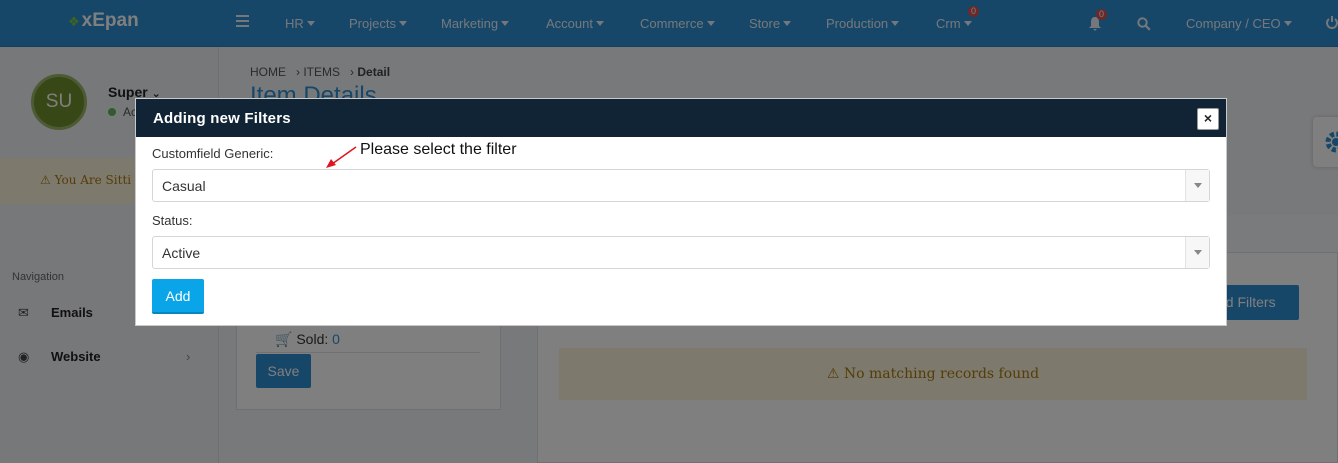  I want to click on annotation-arrow-icon, so click(341, 157).